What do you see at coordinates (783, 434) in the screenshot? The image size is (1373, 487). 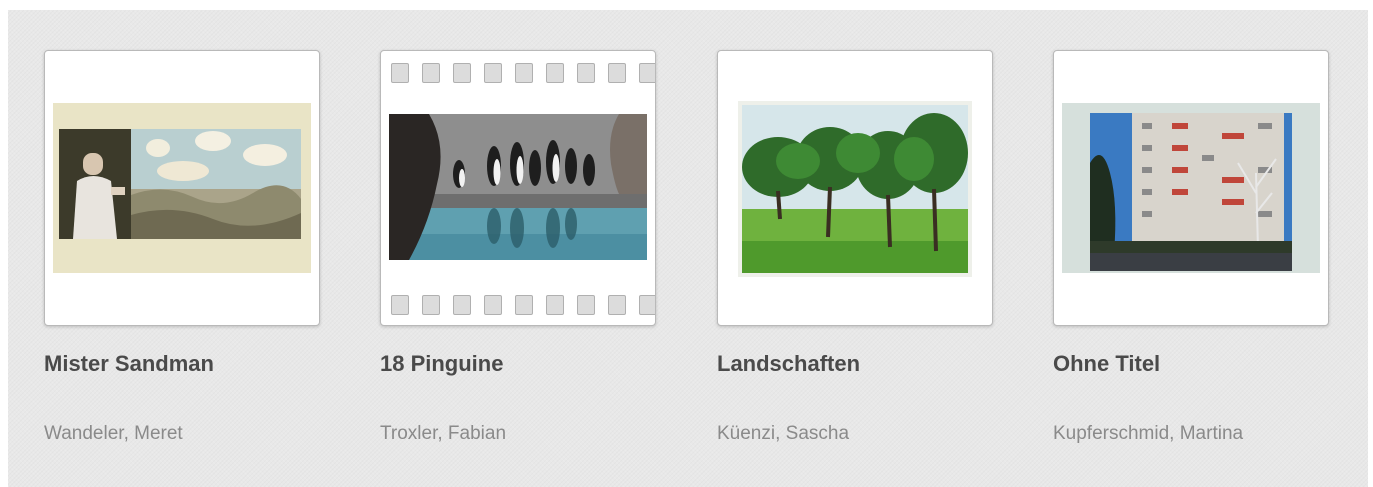 I see `card-author: Küenzi, Sascha` at bounding box center [783, 434].